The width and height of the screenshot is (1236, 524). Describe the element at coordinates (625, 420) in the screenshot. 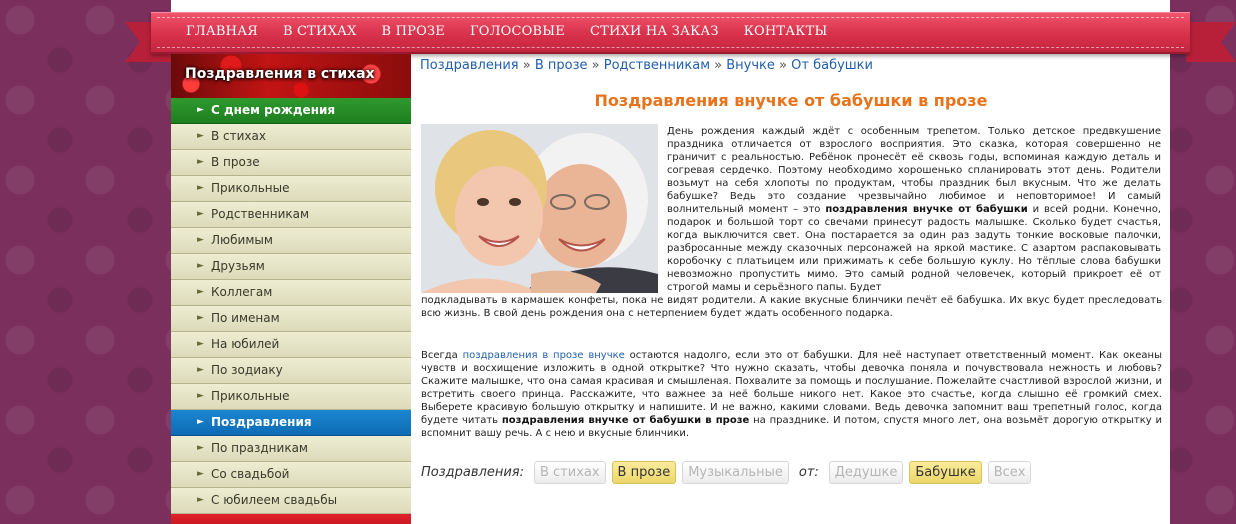

I see `second-bold-phrase: поздравления внучке от бабушки в прозе` at that location.